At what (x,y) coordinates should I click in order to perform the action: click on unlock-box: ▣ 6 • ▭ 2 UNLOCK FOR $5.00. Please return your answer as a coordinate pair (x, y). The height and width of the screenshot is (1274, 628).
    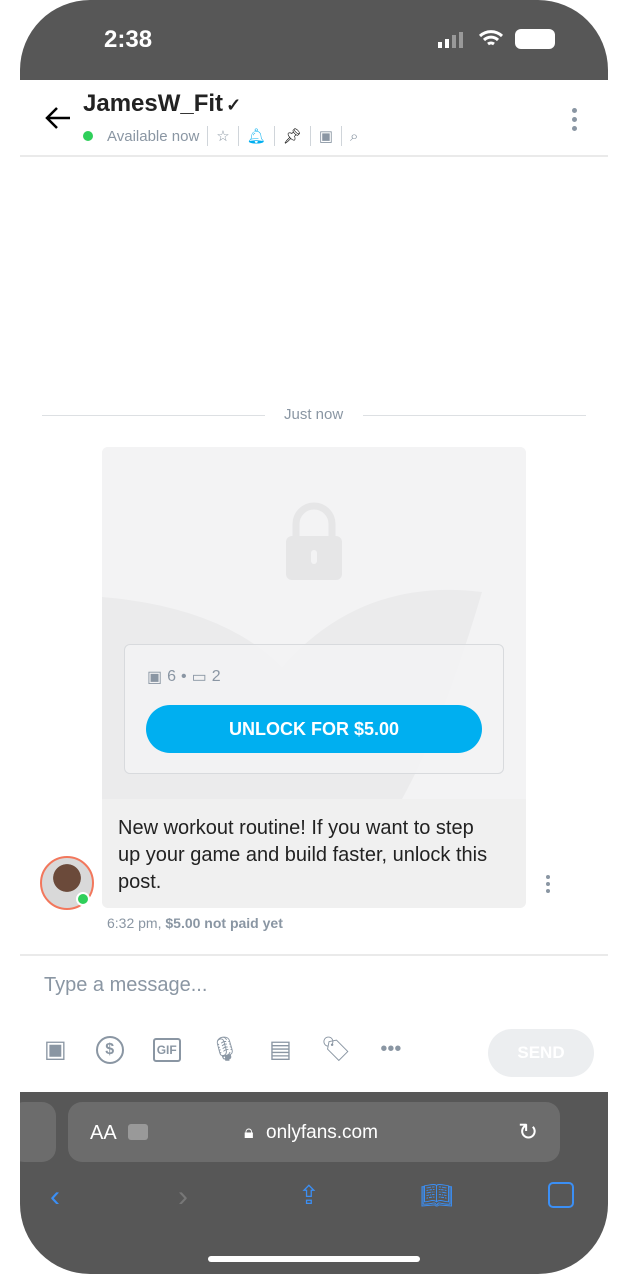
    Looking at the image, I should click on (314, 709).